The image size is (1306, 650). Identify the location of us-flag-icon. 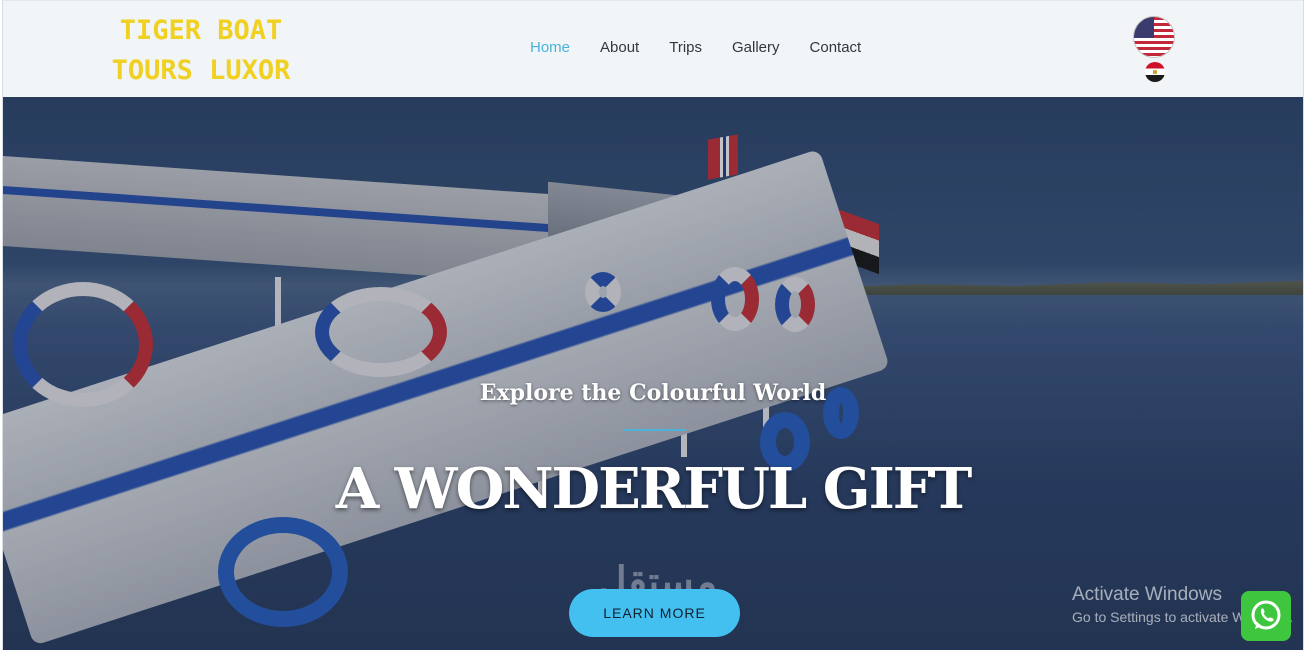
(1154, 37).